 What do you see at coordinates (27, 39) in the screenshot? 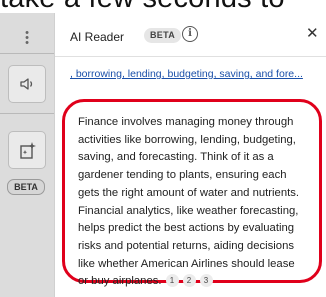
I see `drag-grip-icon: • • •` at bounding box center [27, 39].